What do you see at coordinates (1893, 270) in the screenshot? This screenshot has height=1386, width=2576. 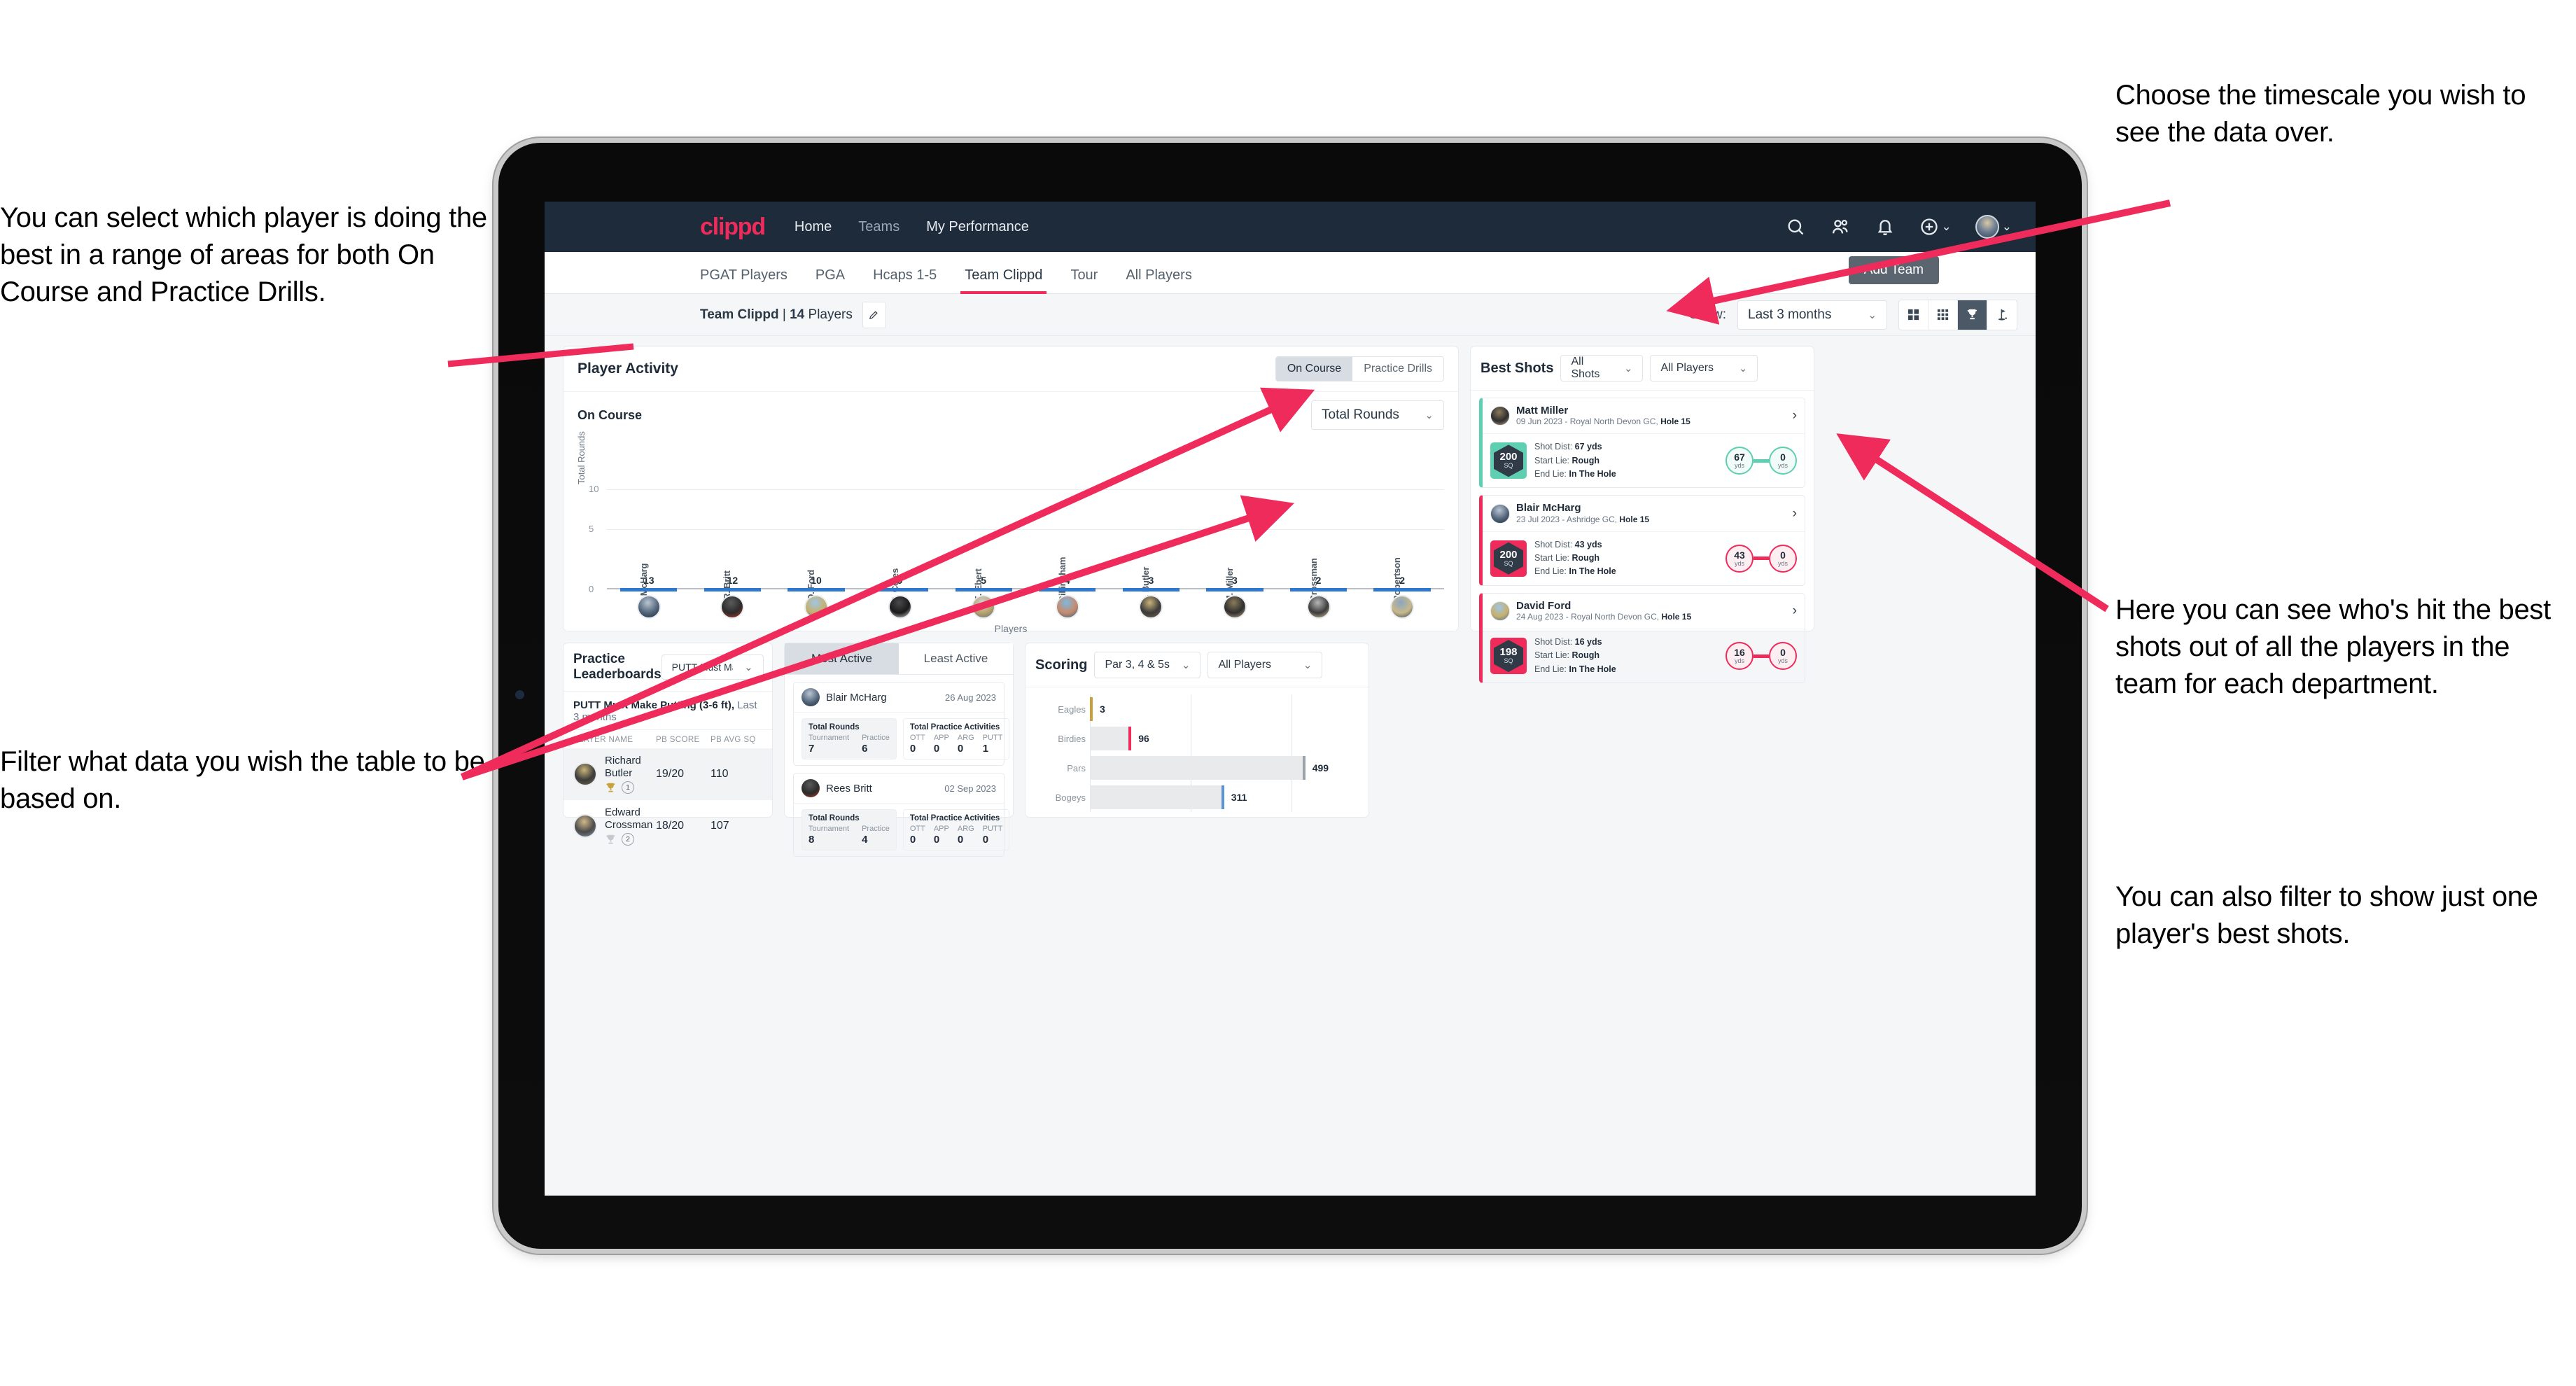 I see `add-team-button: Add Team` at bounding box center [1893, 270].